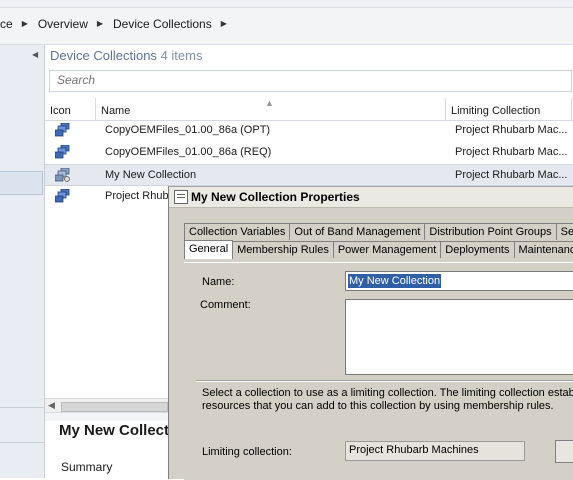  What do you see at coordinates (22, 261) in the screenshot?
I see `navigation-pane: ◀` at bounding box center [22, 261].